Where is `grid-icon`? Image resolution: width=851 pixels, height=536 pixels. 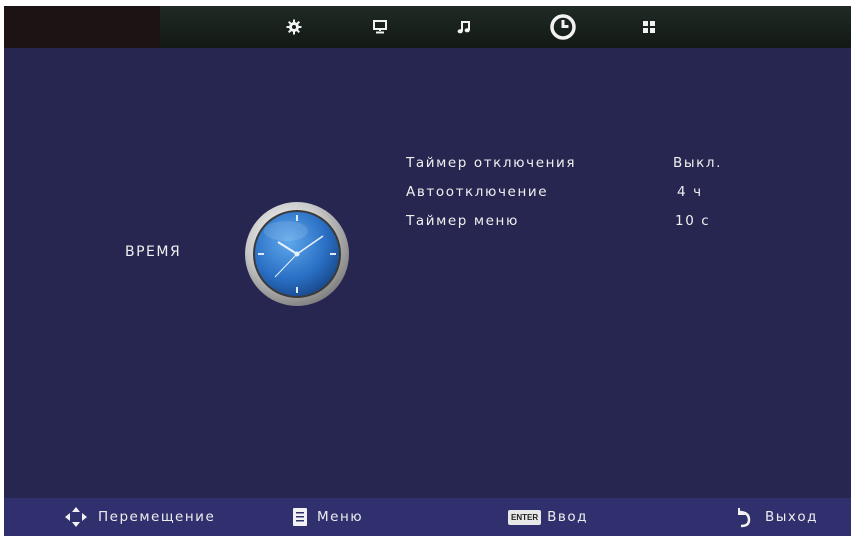 grid-icon is located at coordinates (649, 27).